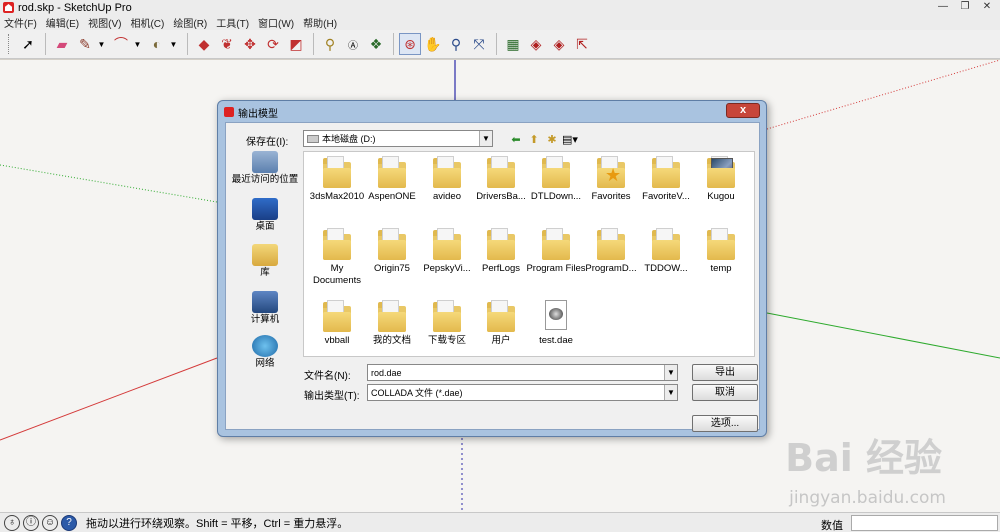 Image resolution: width=1000 pixels, height=532 pixels. What do you see at coordinates (265, 308) in the screenshot?
I see `place-computer: 计算机` at bounding box center [265, 308].